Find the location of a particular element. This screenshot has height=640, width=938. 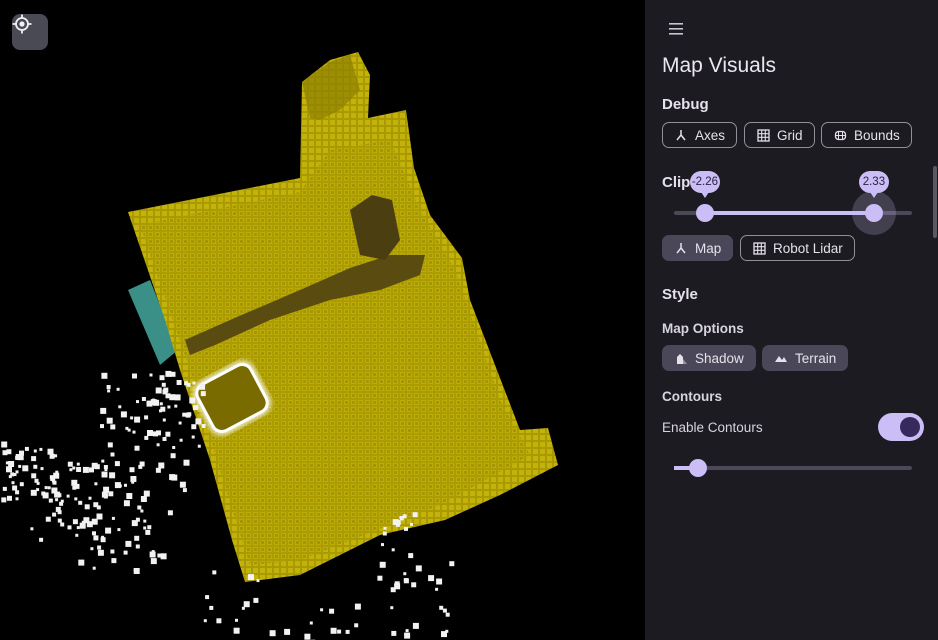

hamburger-menu-icon is located at coordinates (676, 29).